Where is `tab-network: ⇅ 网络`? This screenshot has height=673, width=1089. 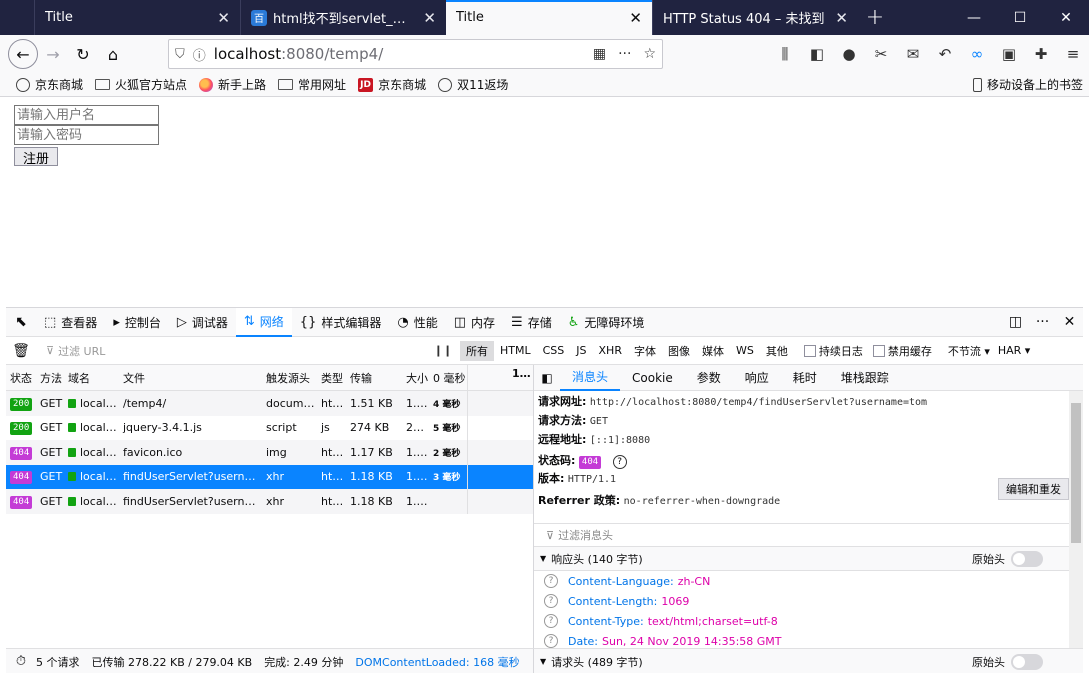
tab-network: ⇅ 网络 is located at coordinates (263, 322).